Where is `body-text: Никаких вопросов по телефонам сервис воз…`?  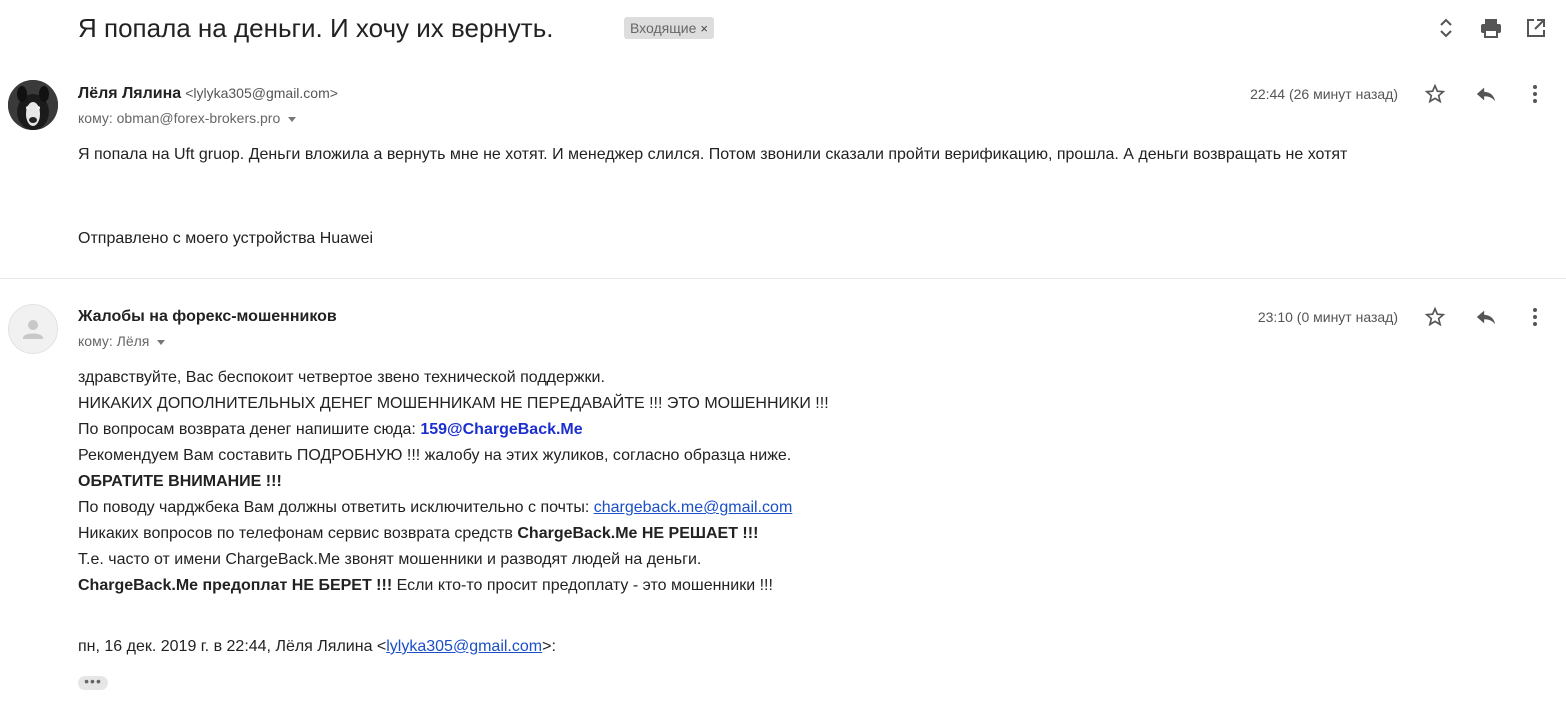
body-text: Никаких вопросов по телефонам сервис воз… is located at coordinates (298, 533).